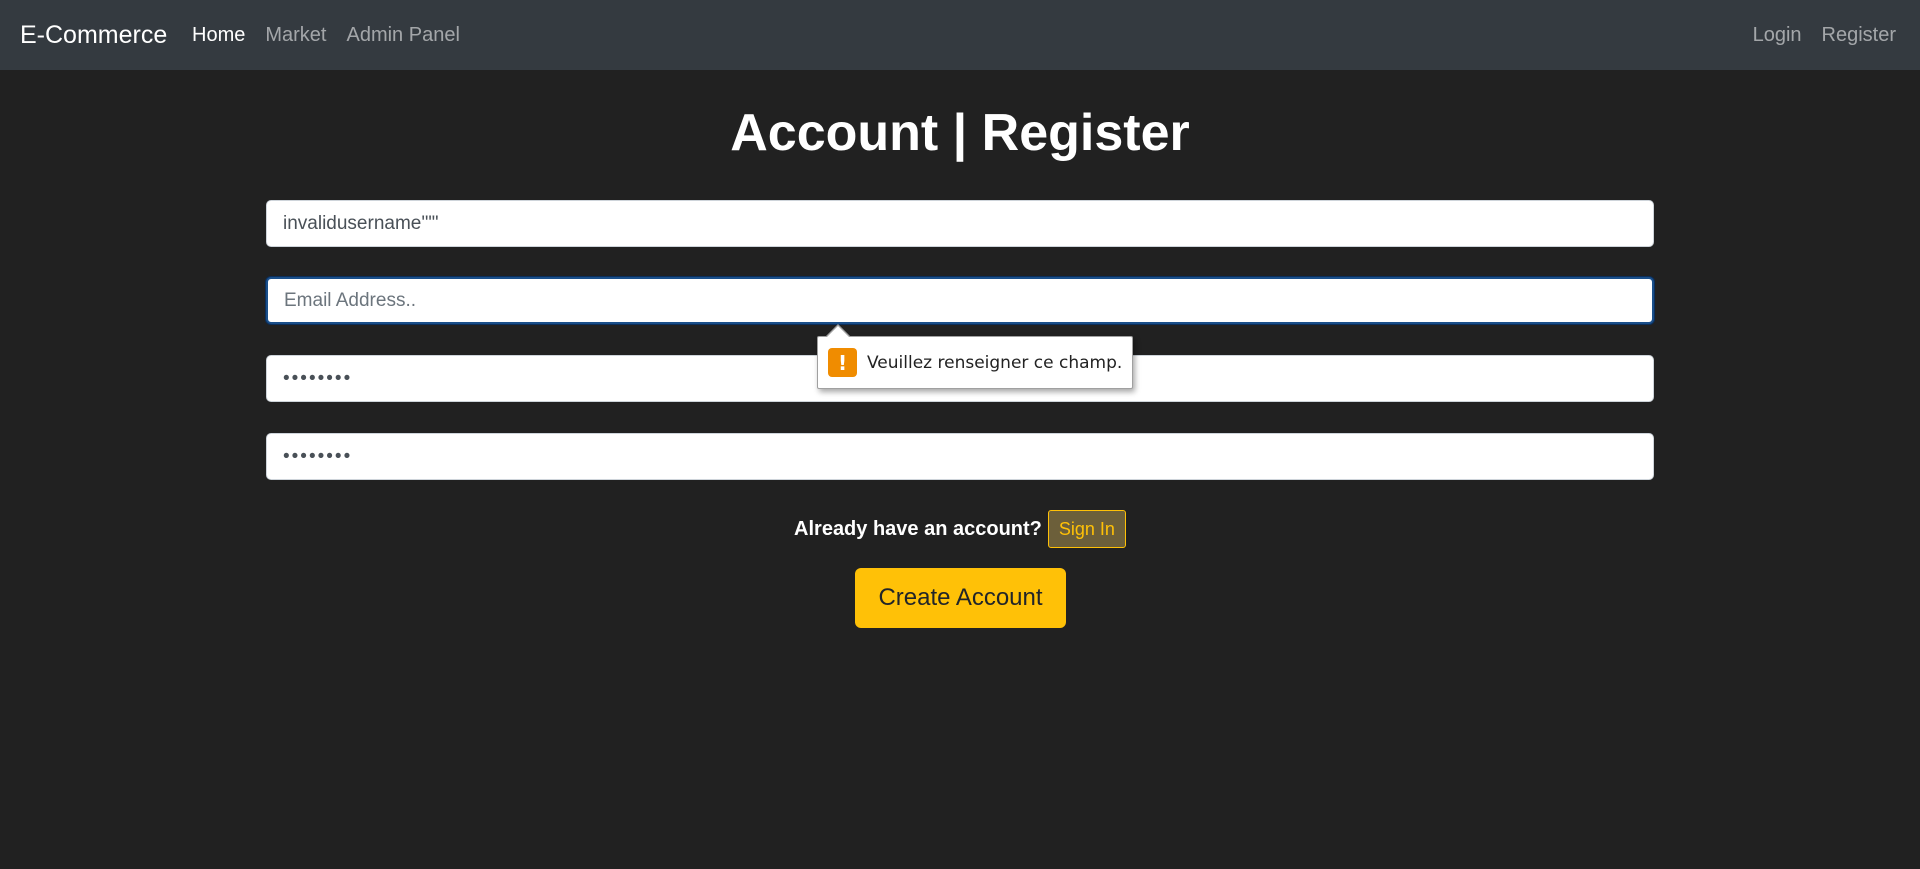  Describe the element at coordinates (1777, 35) in the screenshot. I see `nav-link-login: Login` at that location.